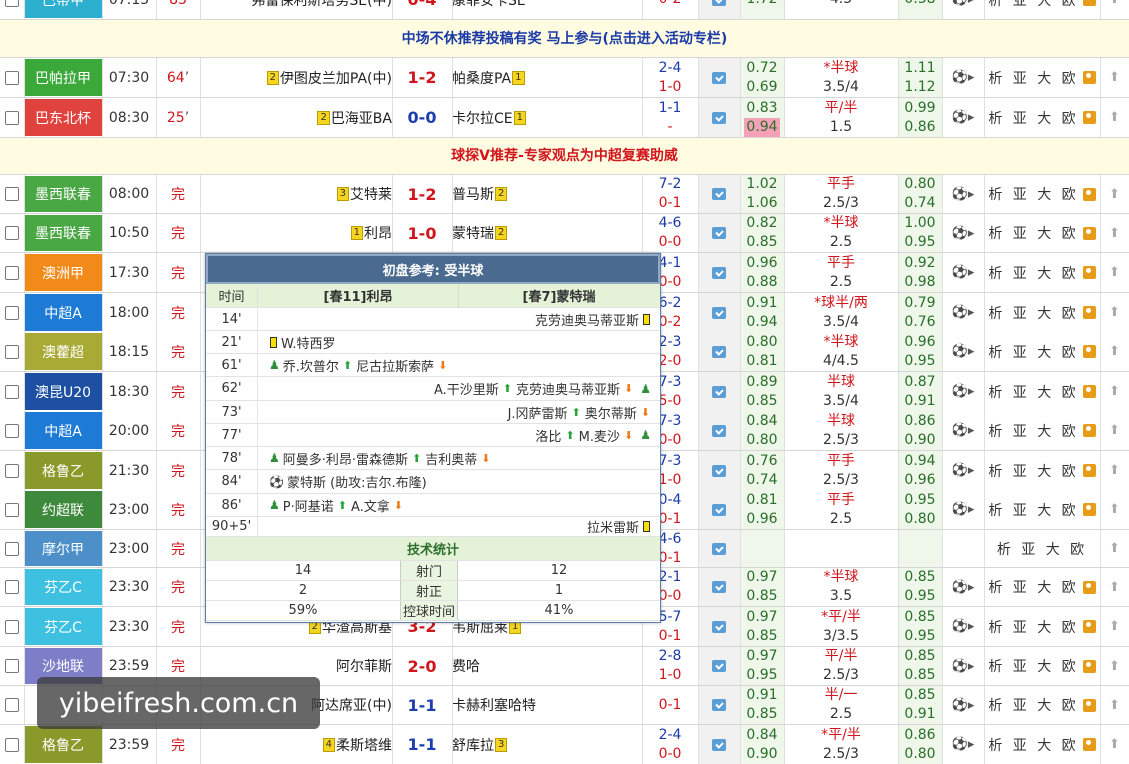 The width and height of the screenshot is (1129, 764). Describe the element at coordinates (364, 745) in the screenshot. I see `home-team-name: 柔斯塔维` at that location.